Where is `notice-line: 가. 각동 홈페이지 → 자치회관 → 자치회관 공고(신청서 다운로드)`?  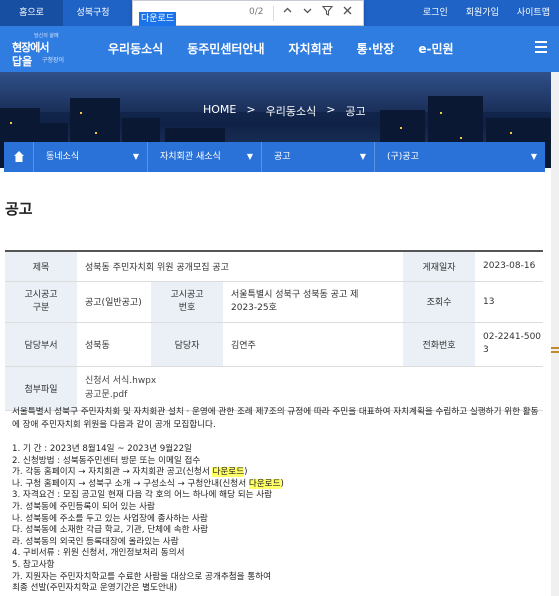
notice-line: 가. 각동 홈페이지 → 자치회관 → 자치회관 공고(신청서 다운로드) is located at coordinates (277, 473).